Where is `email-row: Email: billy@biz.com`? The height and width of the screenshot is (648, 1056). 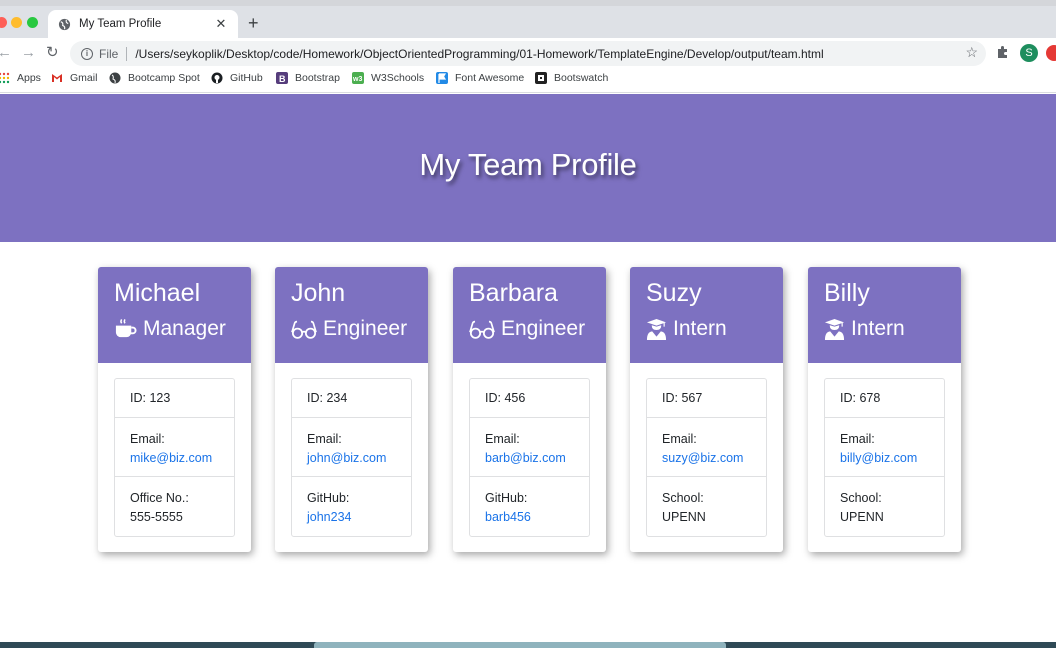
email-row: Email: billy@biz.com is located at coordinates (884, 447).